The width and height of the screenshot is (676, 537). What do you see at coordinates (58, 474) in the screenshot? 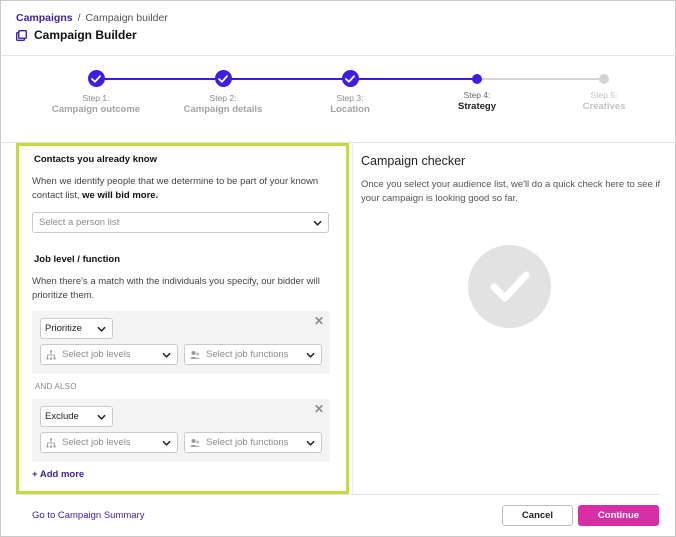
I see `add-more-link: + Add more` at bounding box center [58, 474].